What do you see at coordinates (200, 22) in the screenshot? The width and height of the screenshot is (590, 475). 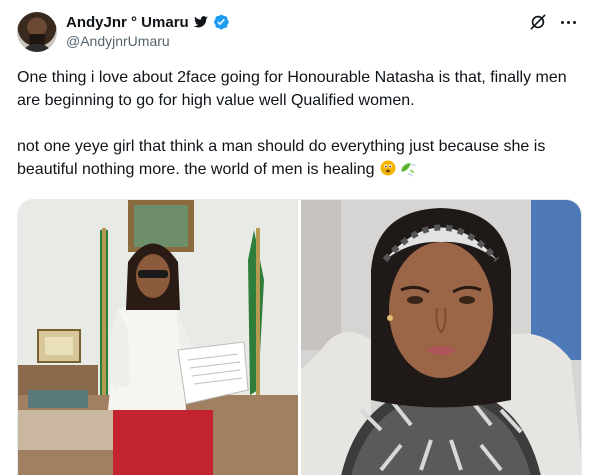 I see `bird-icon` at bounding box center [200, 22].